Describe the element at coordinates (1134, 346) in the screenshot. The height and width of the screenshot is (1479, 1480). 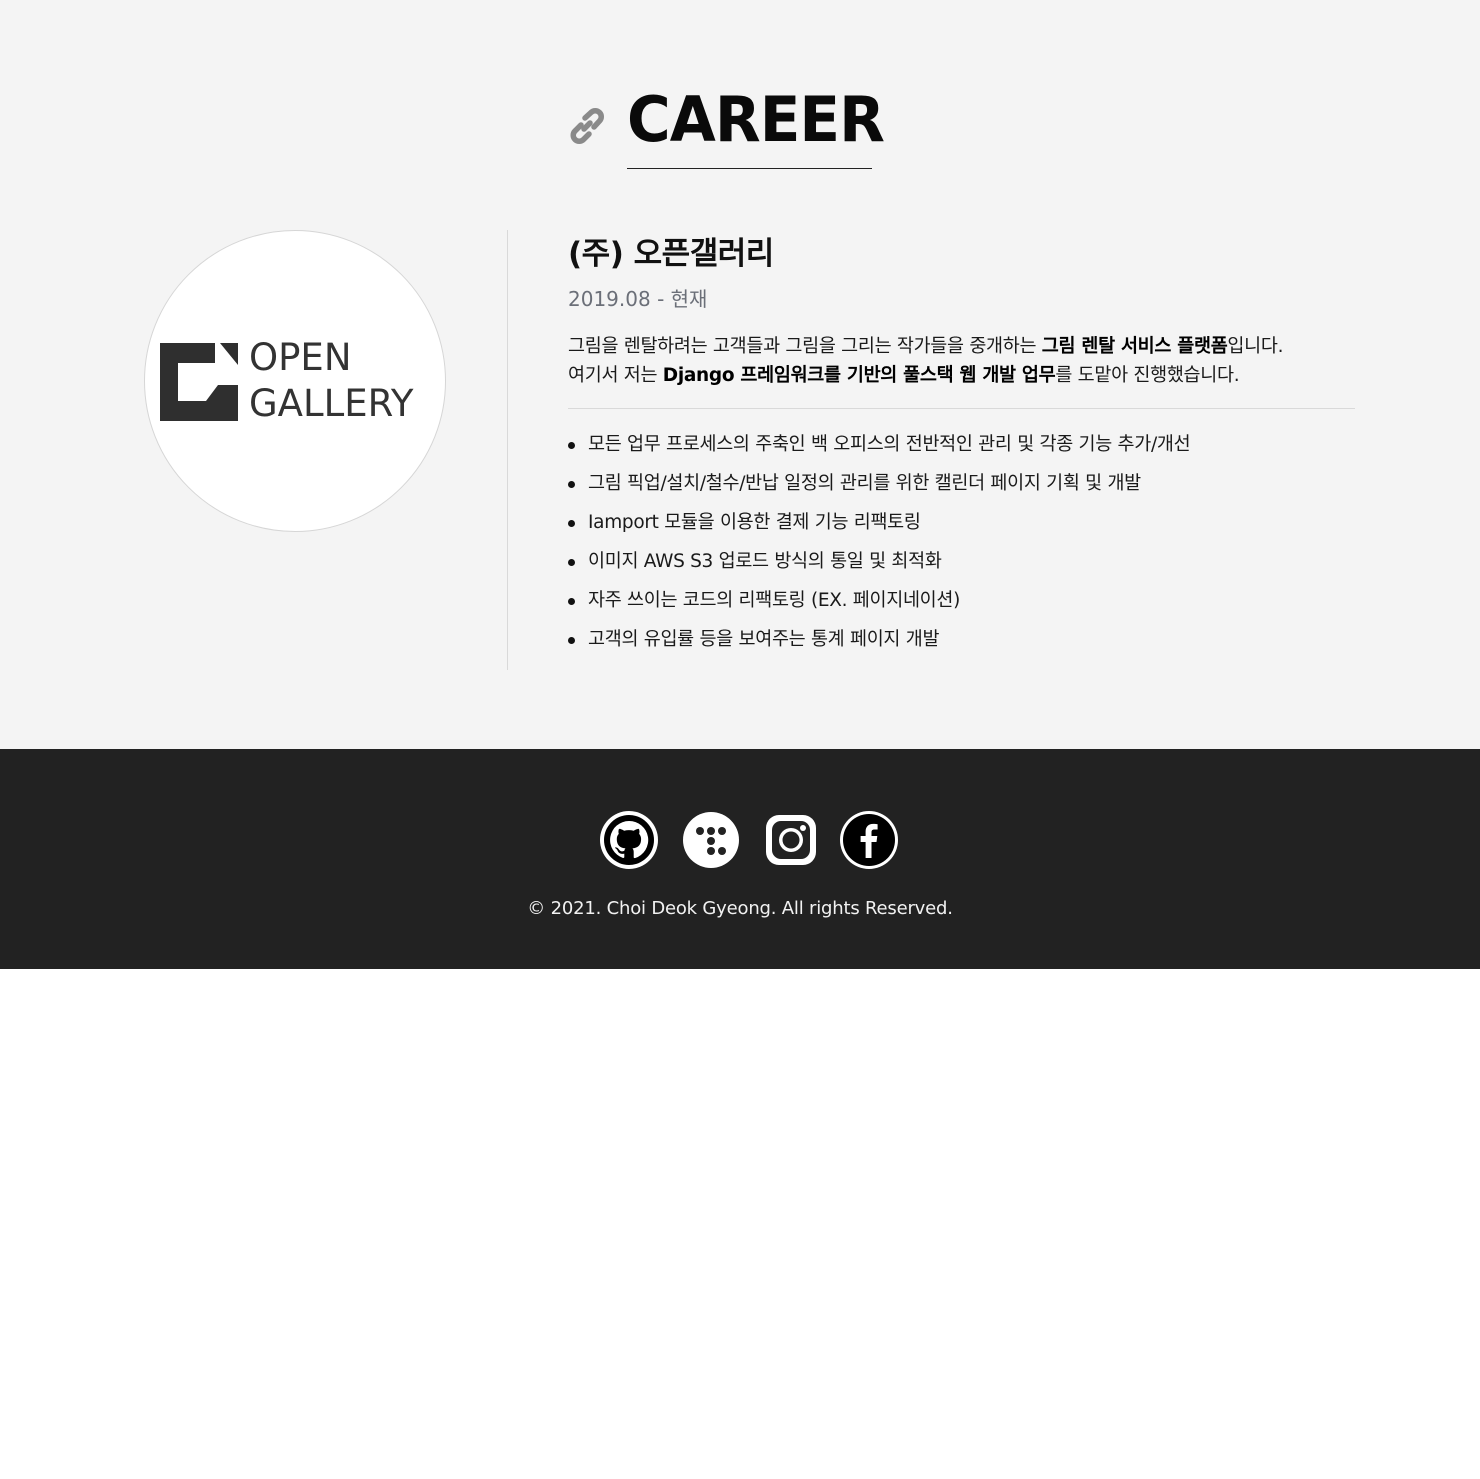
I see `description-highlight: 그림 렌탈 서비스 플랫폼` at that location.